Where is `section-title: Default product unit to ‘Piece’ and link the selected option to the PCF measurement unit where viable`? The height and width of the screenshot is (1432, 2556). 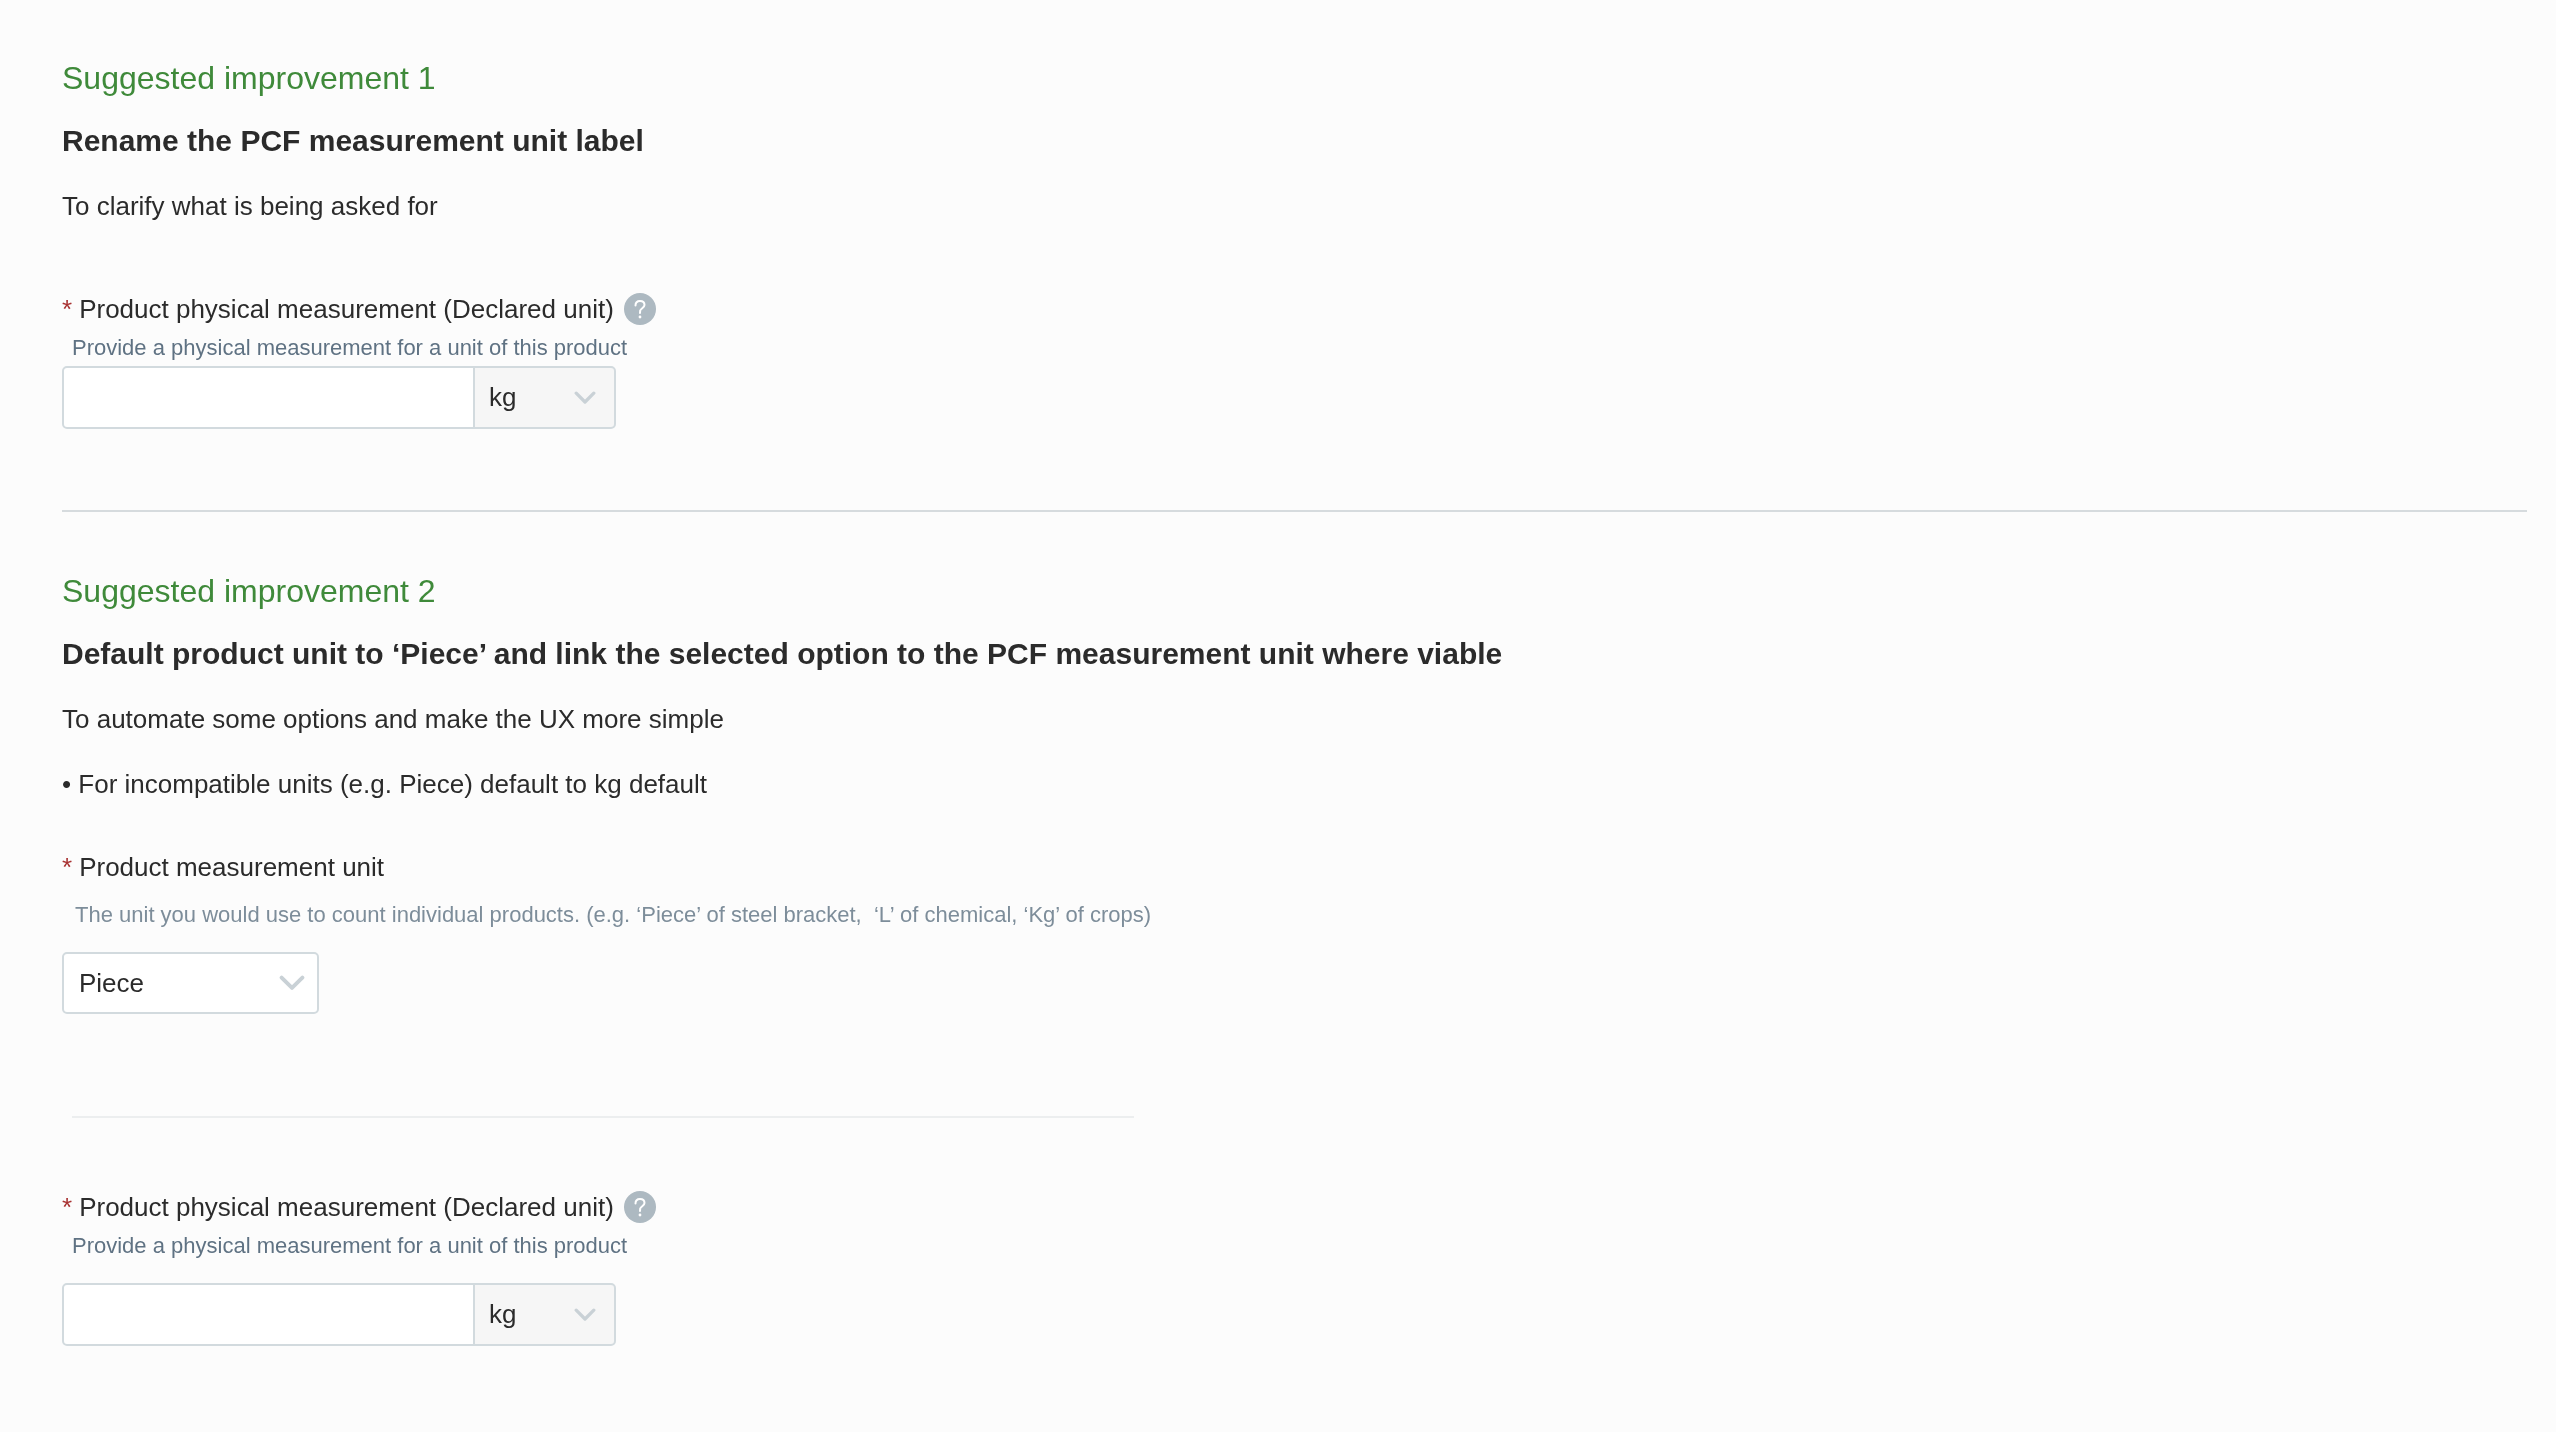 section-title: Default product unit to ‘Piece’ and link the selected option to the PCF measurement unit where viable is located at coordinates (782, 654).